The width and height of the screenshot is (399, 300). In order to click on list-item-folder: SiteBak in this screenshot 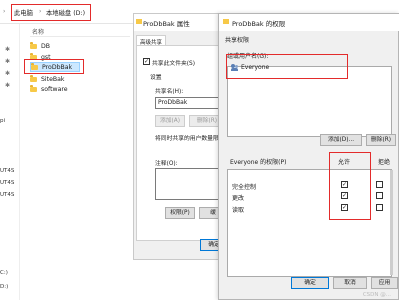, I will do `click(55, 79)`.